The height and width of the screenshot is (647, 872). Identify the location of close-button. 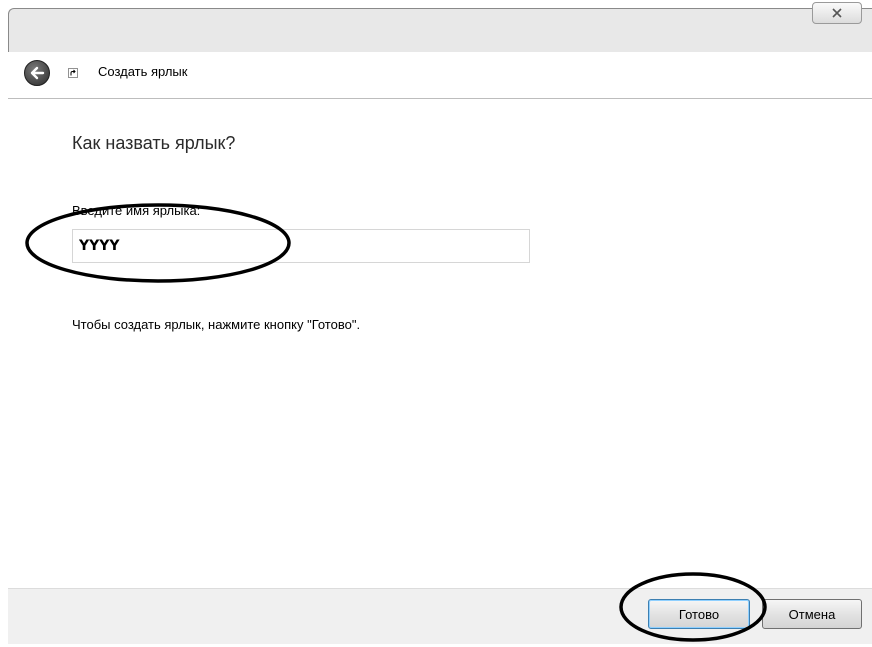
(837, 13).